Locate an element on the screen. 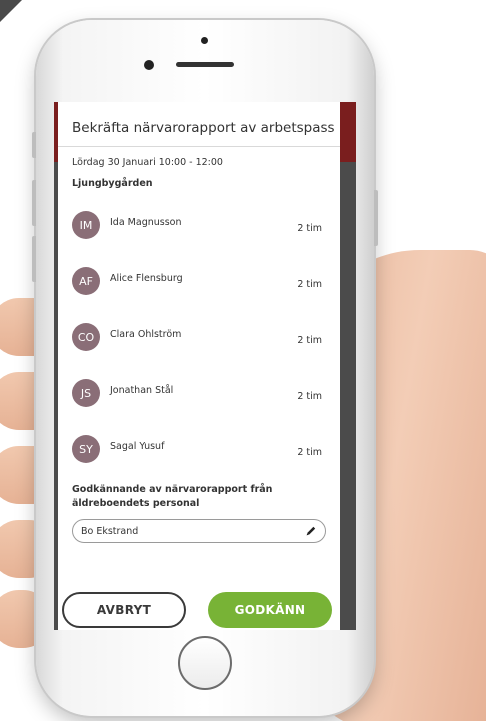 The height and width of the screenshot is (721, 486). approve-button: GODKÄNN is located at coordinates (270, 610).